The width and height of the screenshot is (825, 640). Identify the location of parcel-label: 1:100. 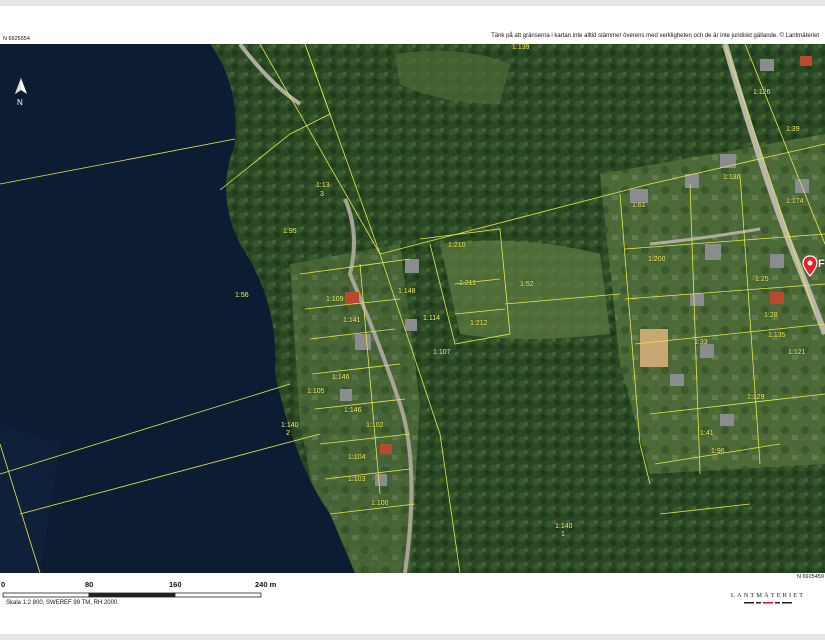
(380, 503).